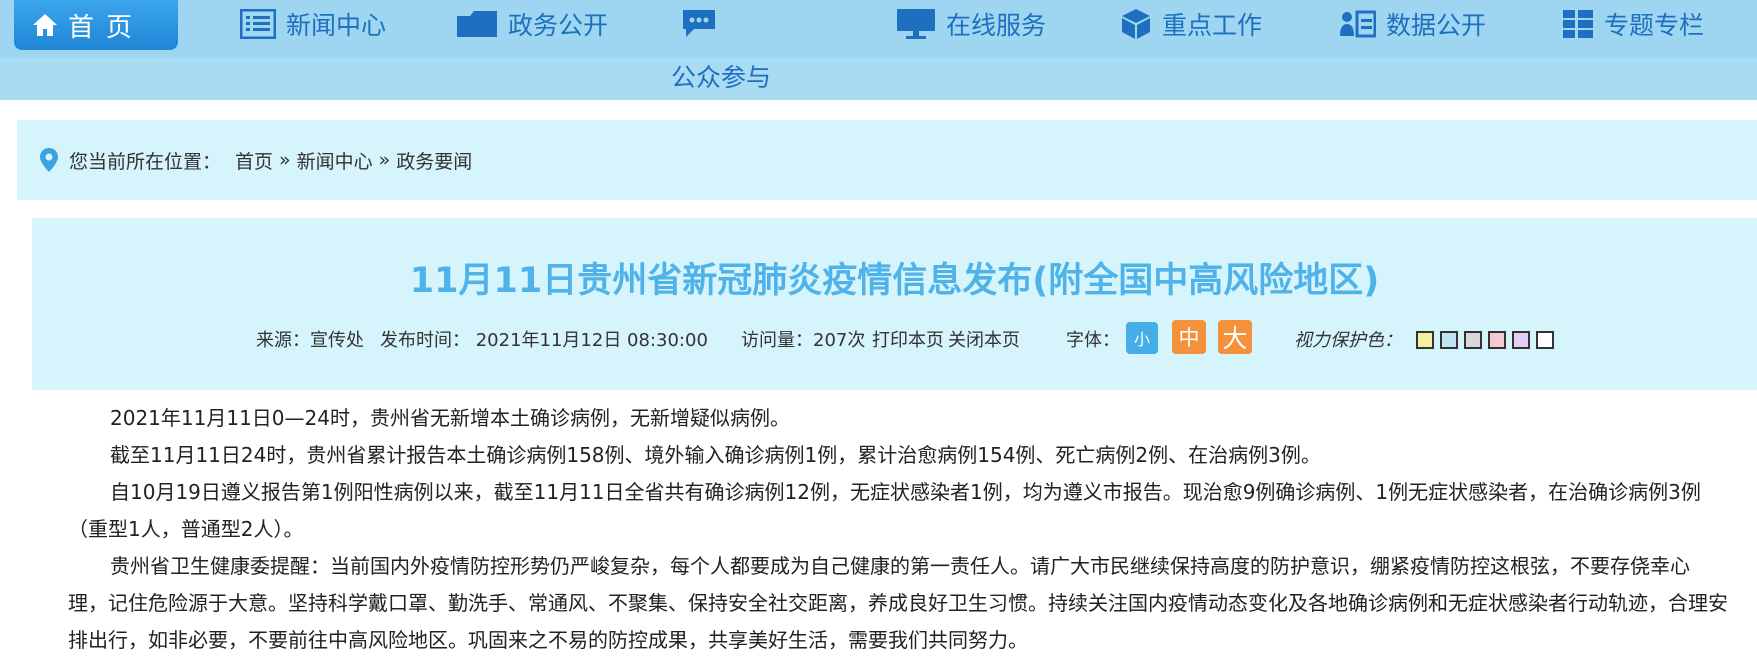 Image resolution: width=1757 pixels, height=665 pixels. What do you see at coordinates (258, 24) in the screenshot?
I see `news-list-icon` at bounding box center [258, 24].